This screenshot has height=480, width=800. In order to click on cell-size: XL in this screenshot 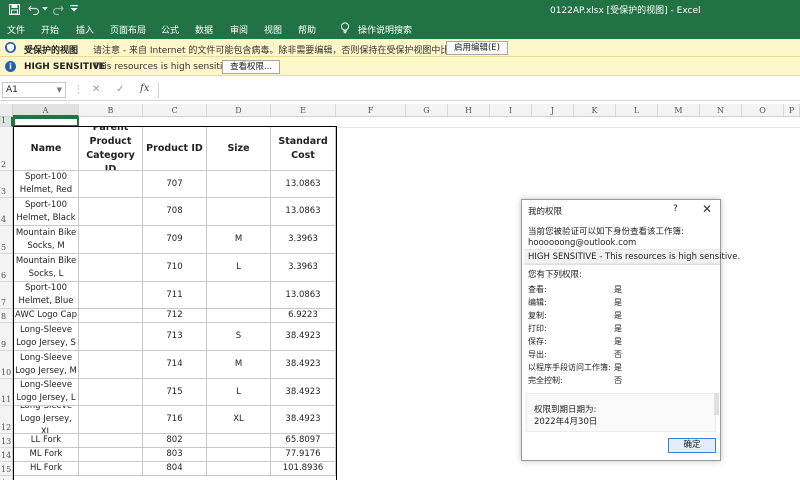, I will do `click(239, 420)`.